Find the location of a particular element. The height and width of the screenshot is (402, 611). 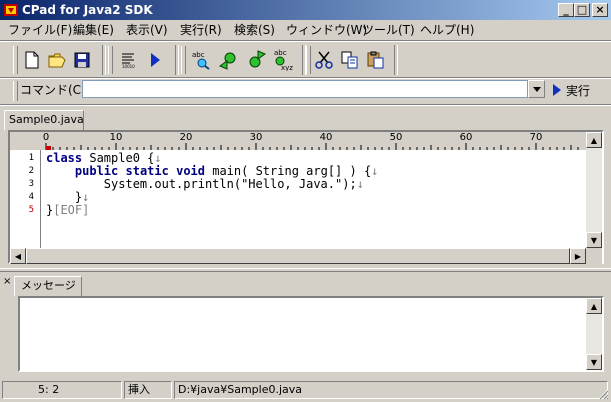

compile-icon: 10010 is located at coordinates (128, 61).